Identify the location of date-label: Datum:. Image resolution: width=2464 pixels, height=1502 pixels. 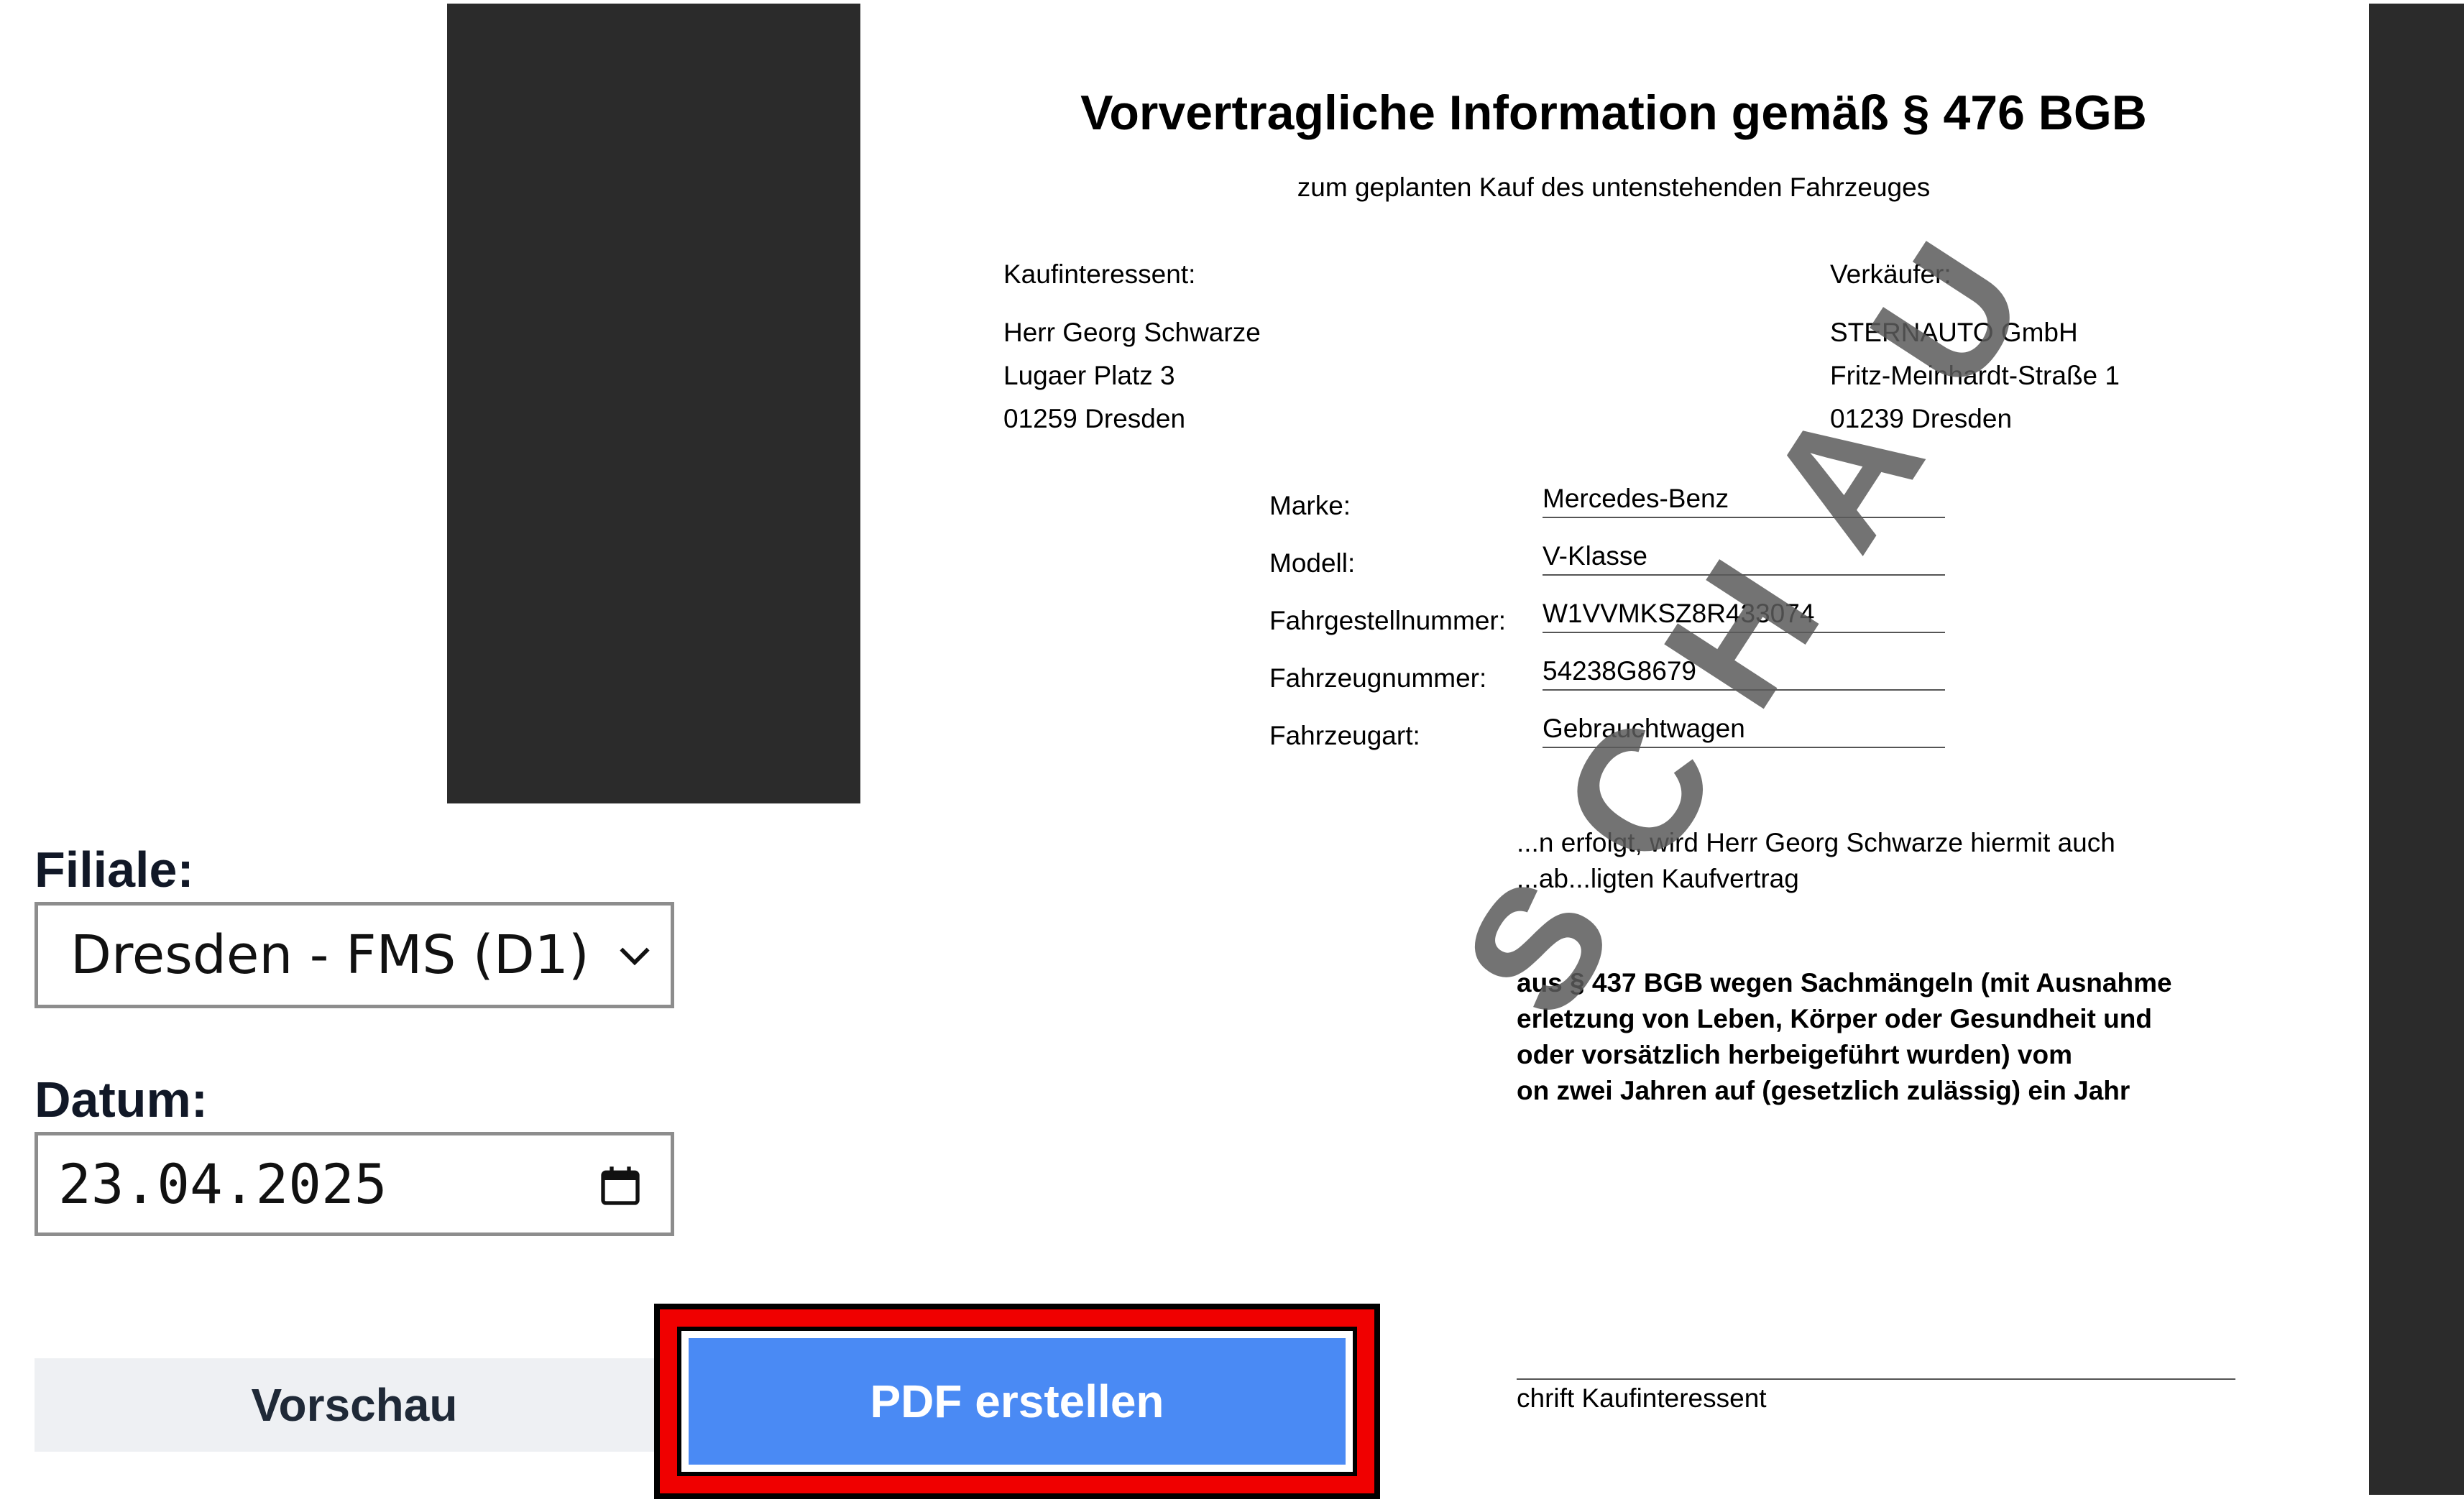
(121, 1100).